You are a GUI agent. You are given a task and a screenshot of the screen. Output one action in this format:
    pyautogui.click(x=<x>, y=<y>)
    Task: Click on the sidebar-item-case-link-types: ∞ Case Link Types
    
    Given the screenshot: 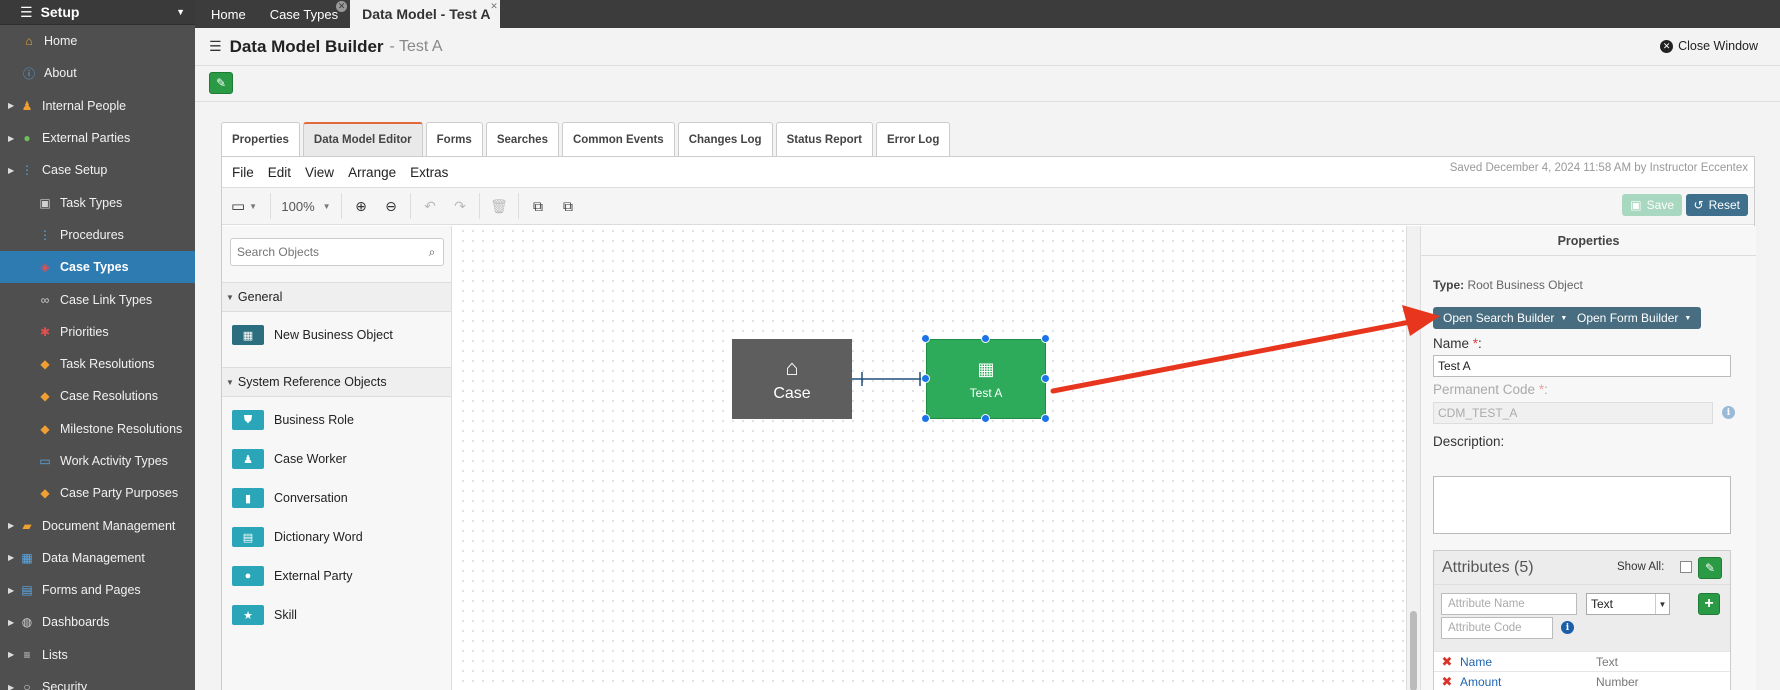 What is the action you would take?
    pyautogui.click(x=97, y=299)
    